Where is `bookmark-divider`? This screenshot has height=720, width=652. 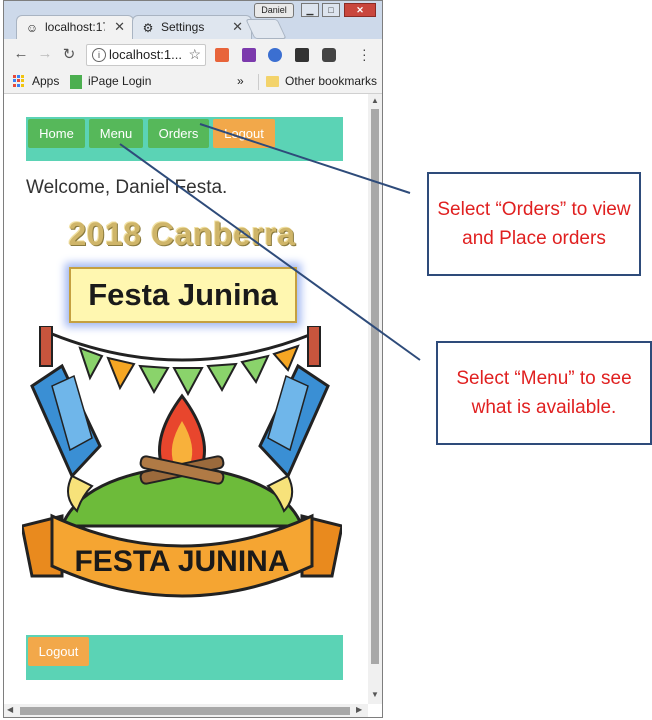 bookmark-divider is located at coordinates (258, 82).